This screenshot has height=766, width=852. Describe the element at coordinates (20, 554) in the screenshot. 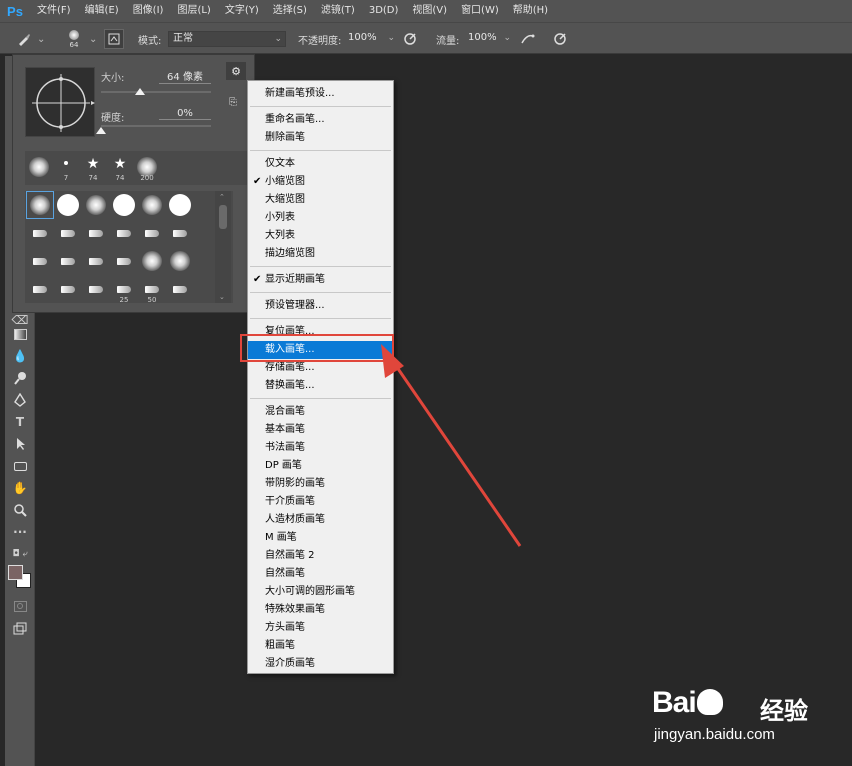

I see `swap-colors-icon: ◘ ⤶` at that location.